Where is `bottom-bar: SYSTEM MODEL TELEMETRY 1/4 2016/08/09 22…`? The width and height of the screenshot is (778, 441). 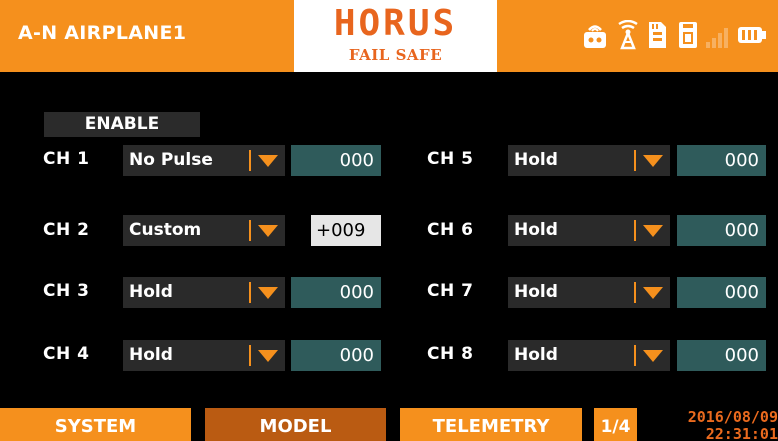 bottom-bar: SYSTEM MODEL TELEMETRY 1/4 2016/08/09 22… is located at coordinates (389, 424).